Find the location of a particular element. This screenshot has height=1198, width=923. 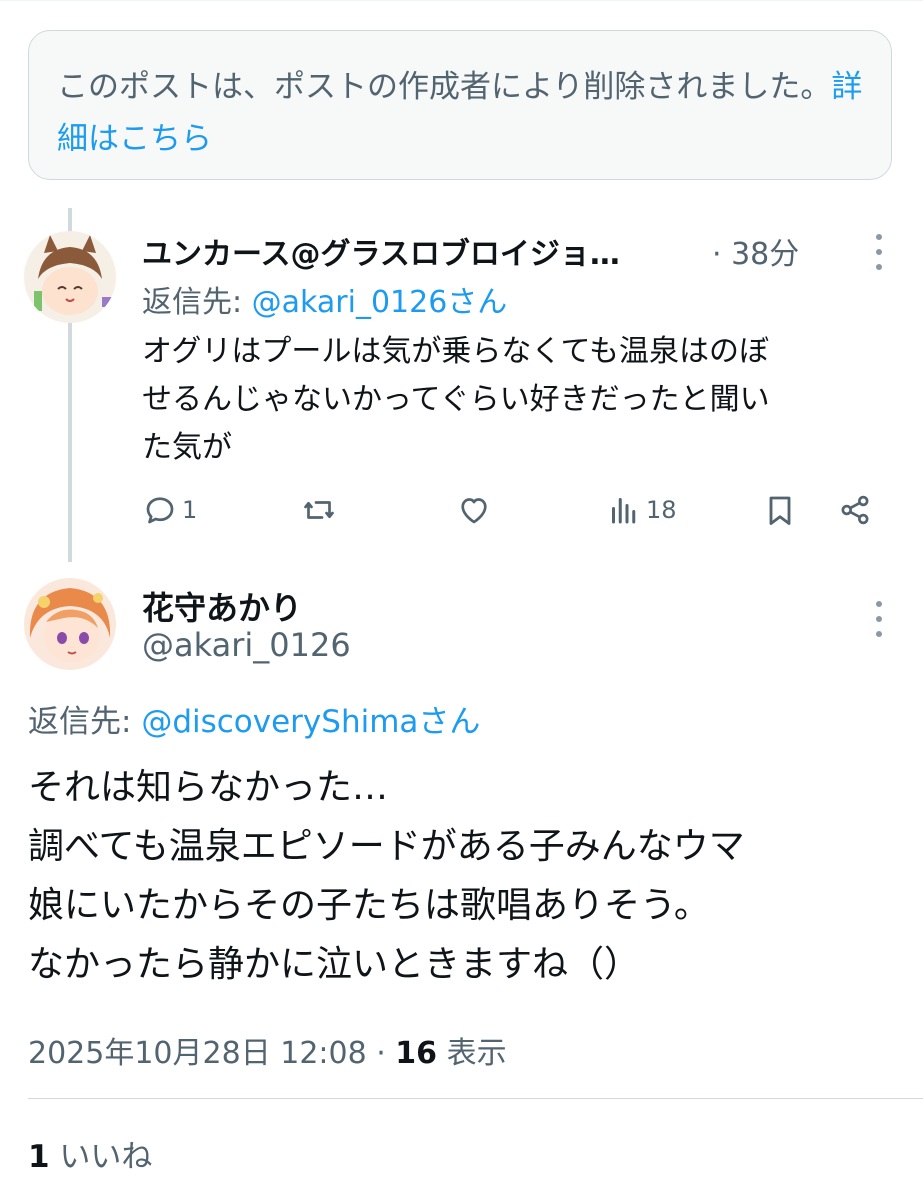

share-icon is located at coordinates (855, 510).